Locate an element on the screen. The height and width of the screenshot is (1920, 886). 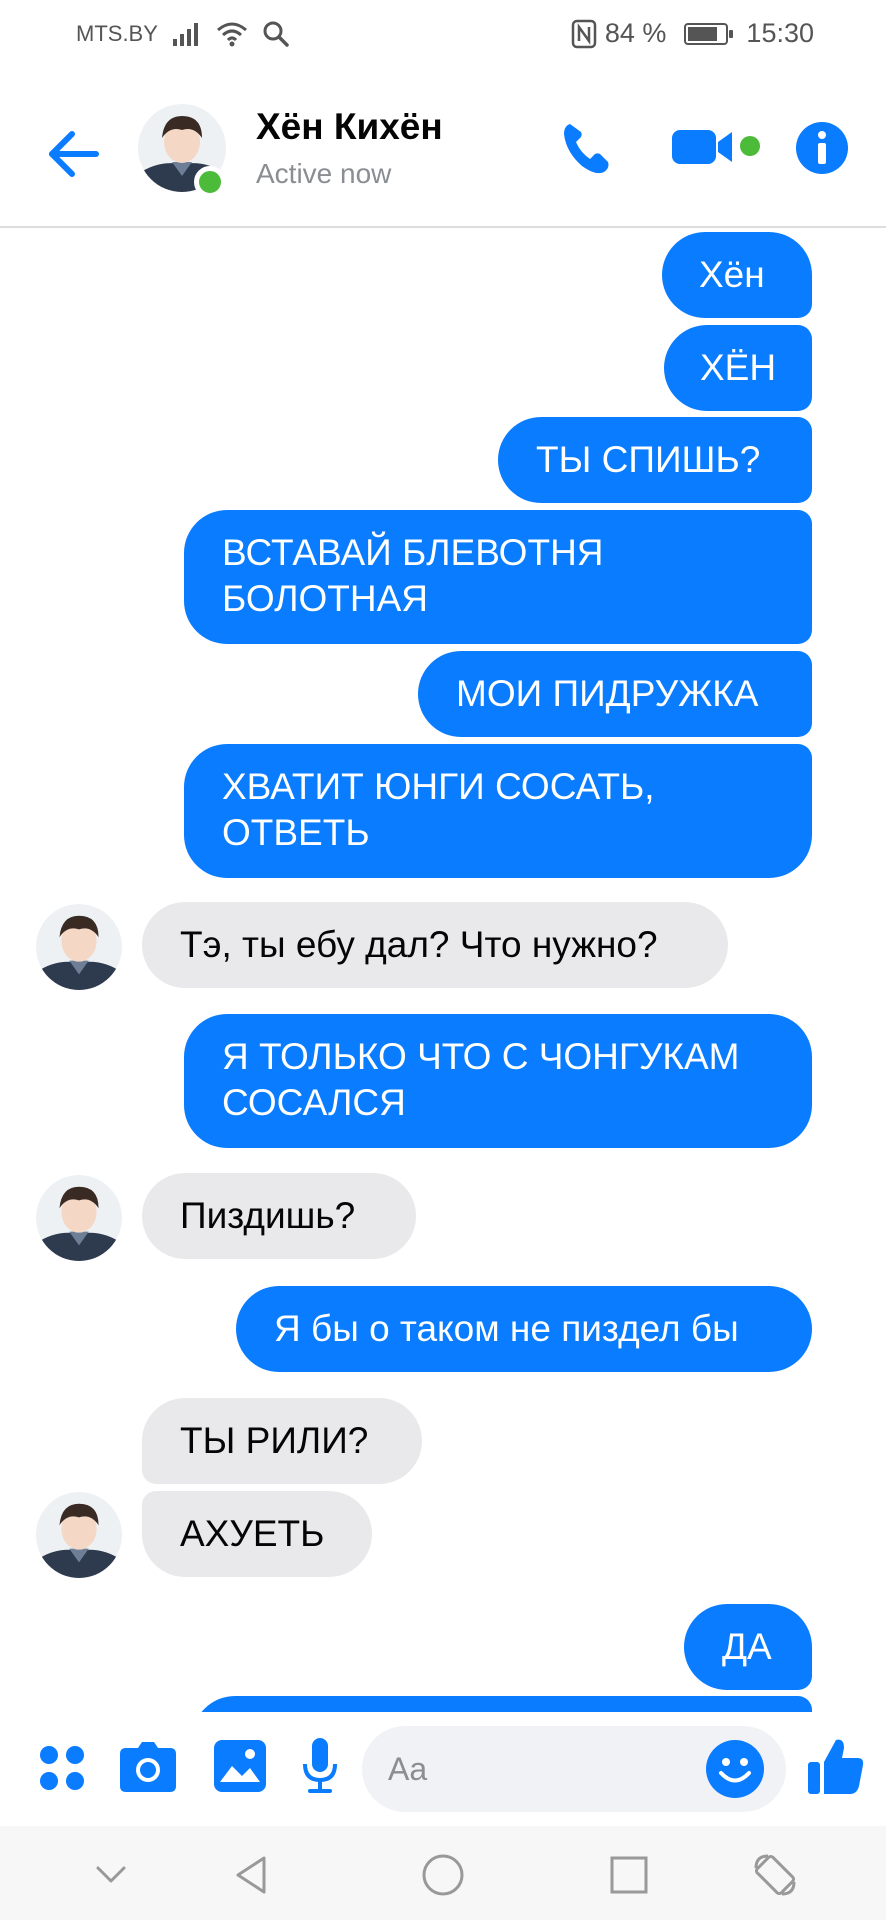
message-bubble-sent: Хён is located at coordinates (737, 275).